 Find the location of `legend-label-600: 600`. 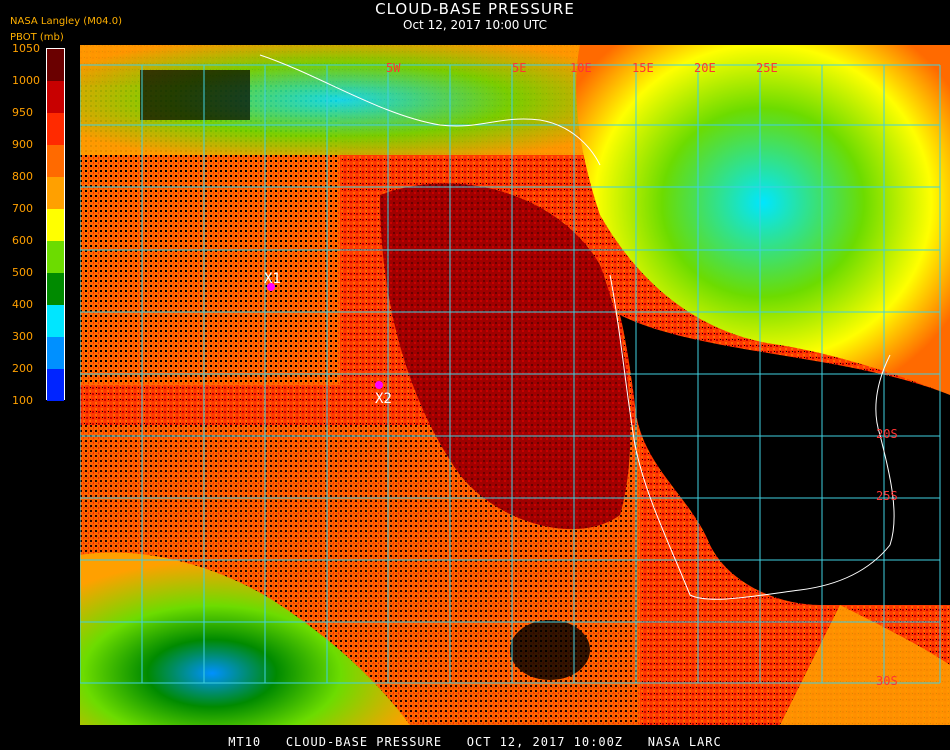

legend-label-600: 600 is located at coordinates (22, 240).